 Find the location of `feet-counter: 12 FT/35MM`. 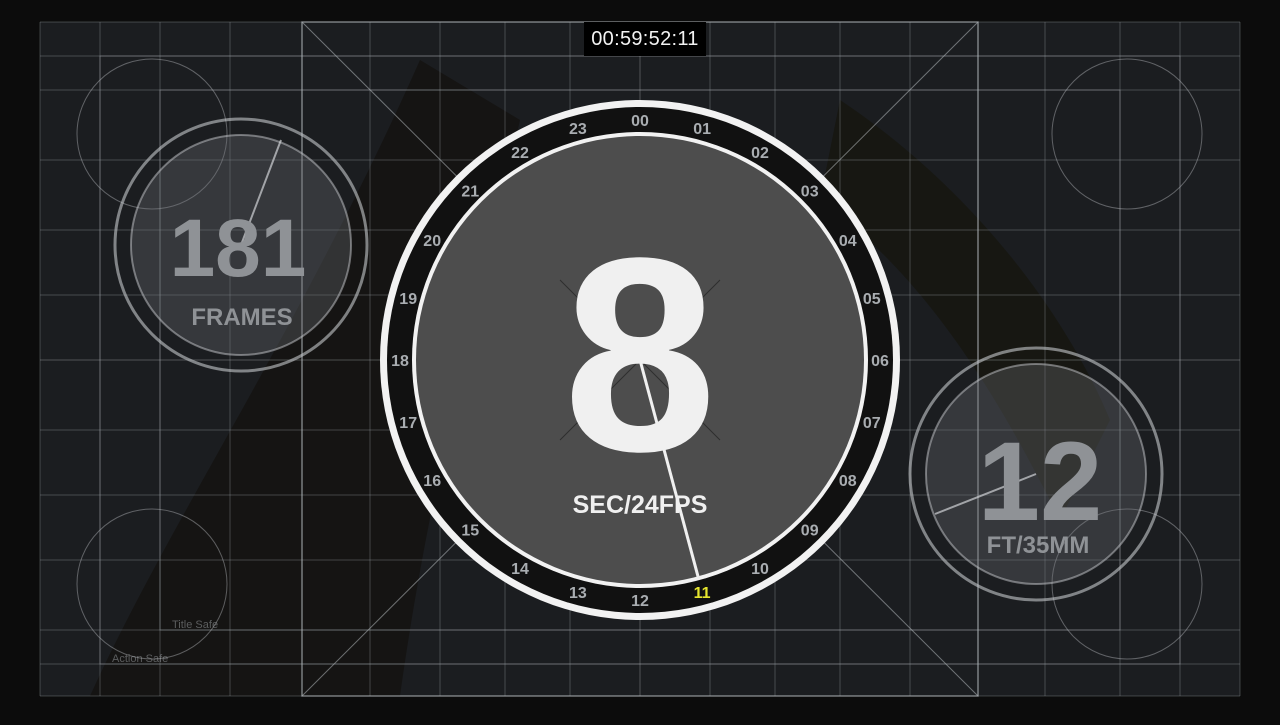

feet-counter: 12 FT/35MM is located at coordinates (1036, 474).